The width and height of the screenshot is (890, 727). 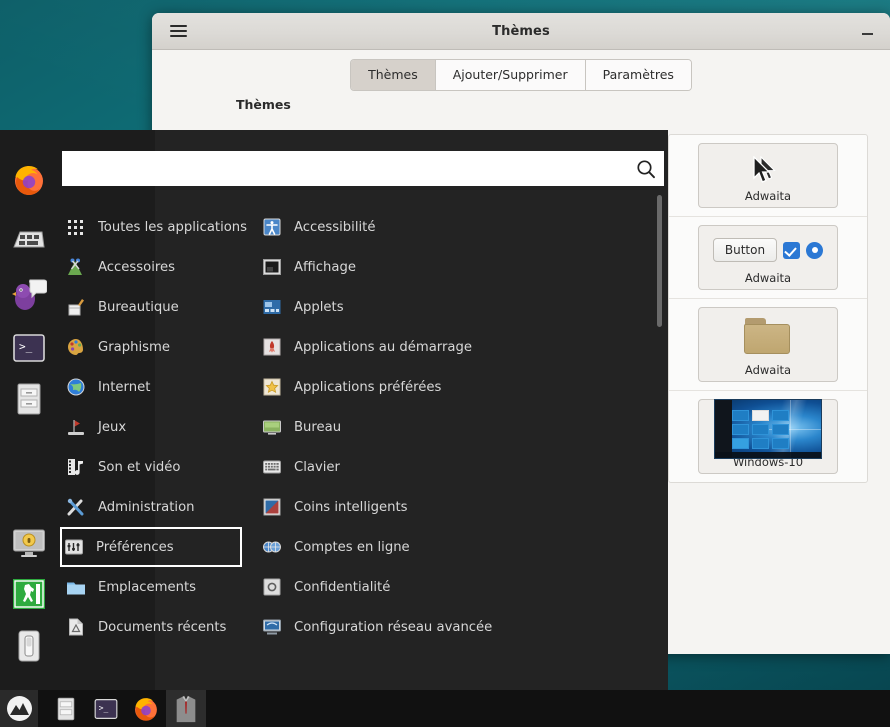 I want to click on file-manager-icon, so click(x=29, y=399).